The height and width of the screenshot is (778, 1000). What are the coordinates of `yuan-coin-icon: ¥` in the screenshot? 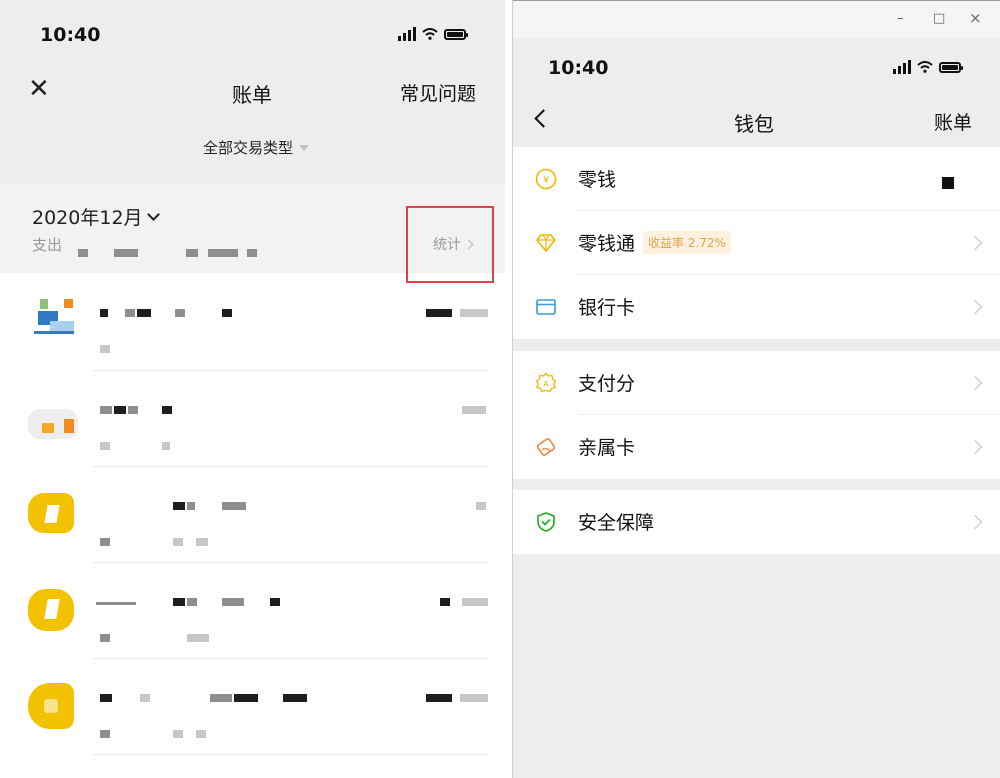 It's located at (546, 179).